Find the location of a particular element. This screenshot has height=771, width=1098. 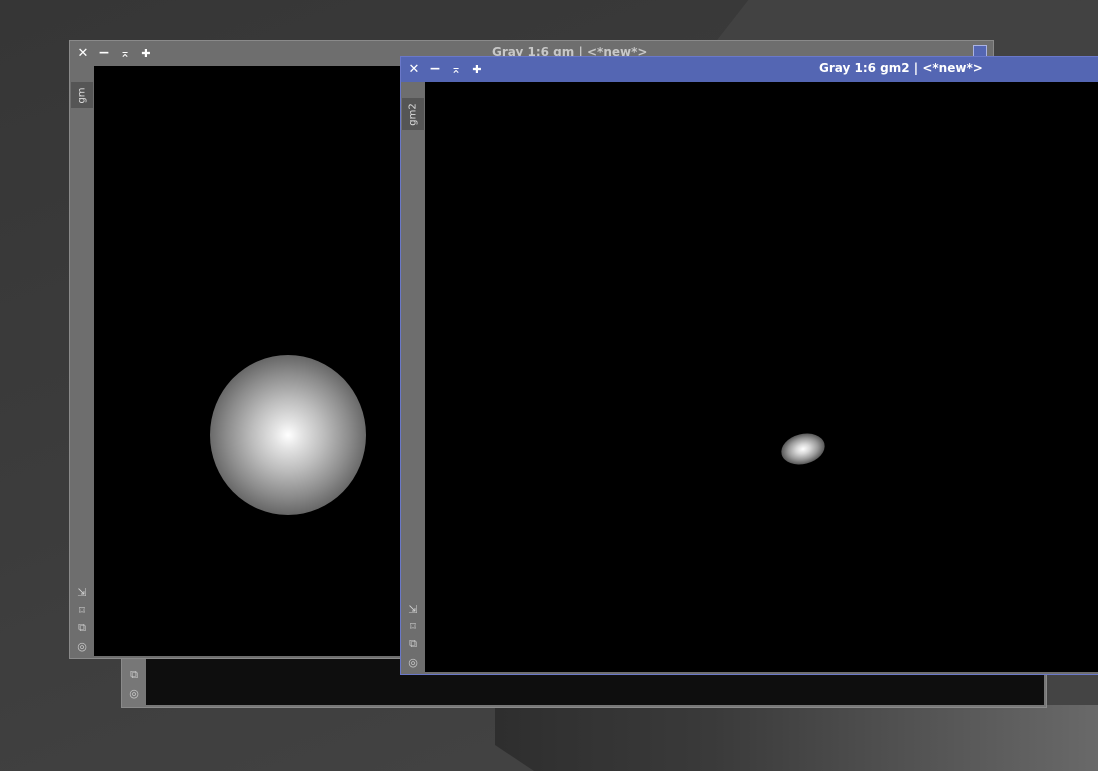

view-tab-gm: gm is located at coordinates (82, 95).